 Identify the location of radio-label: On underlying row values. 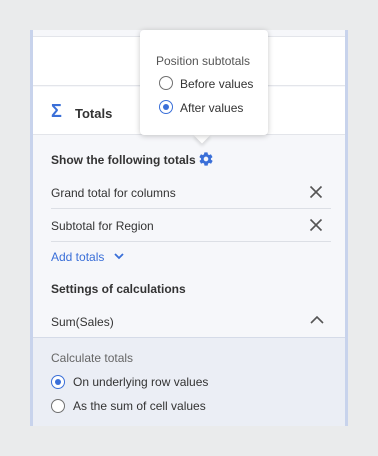
(141, 382).